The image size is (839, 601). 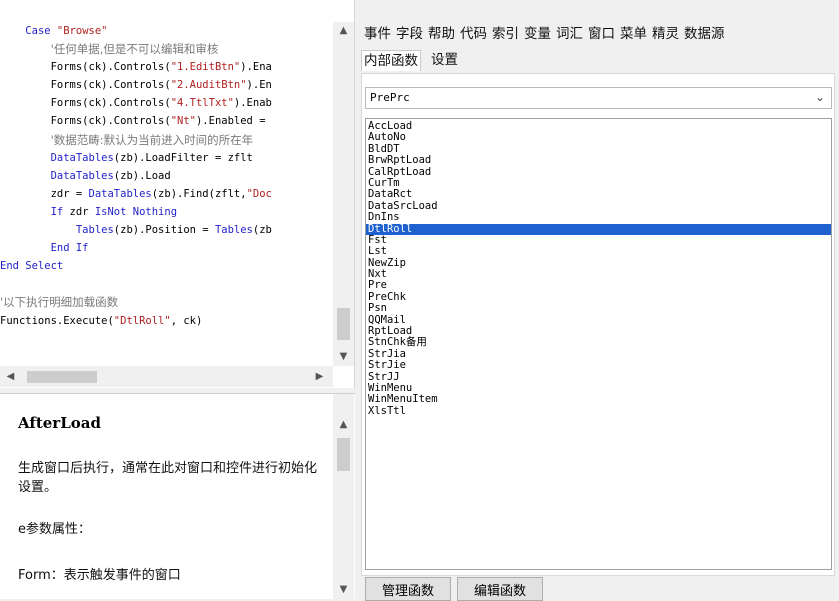 What do you see at coordinates (167, 321) in the screenshot?
I see `code-line: Functions.Execute("DtlRoll", ck)` at bounding box center [167, 321].